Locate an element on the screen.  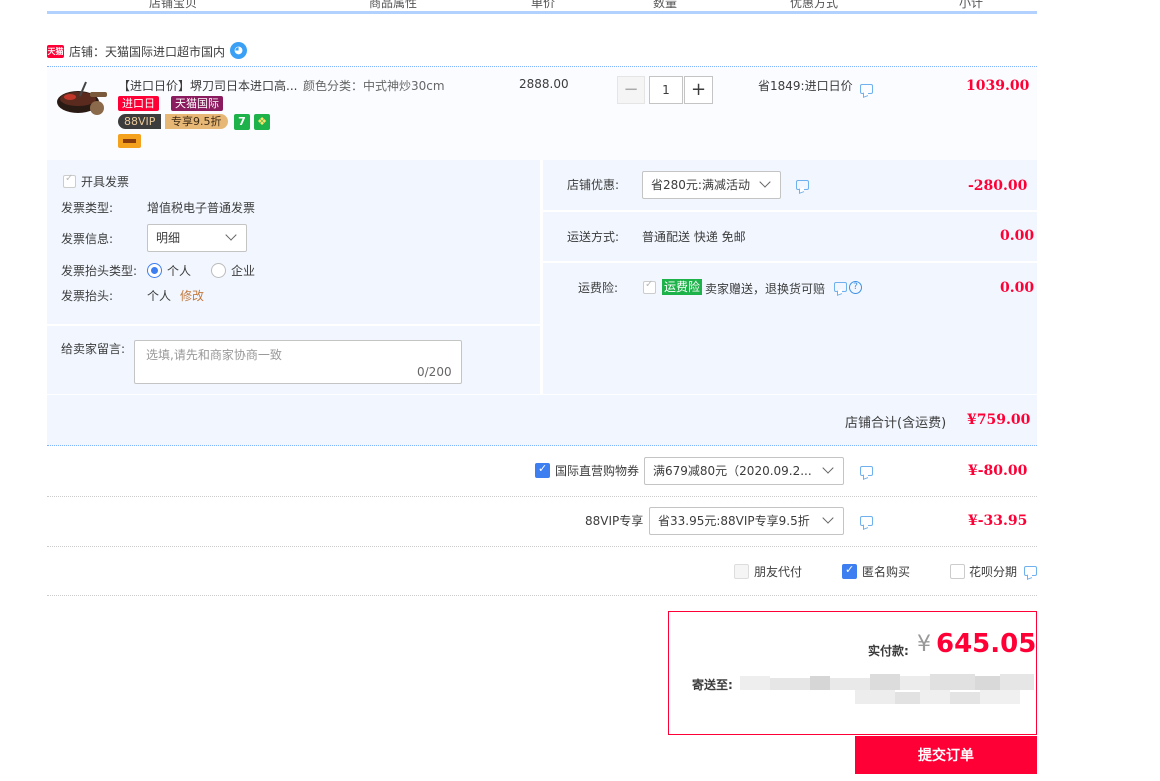
invoice-checkbox-label: 开具发票 is located at coordinates (105, 182).